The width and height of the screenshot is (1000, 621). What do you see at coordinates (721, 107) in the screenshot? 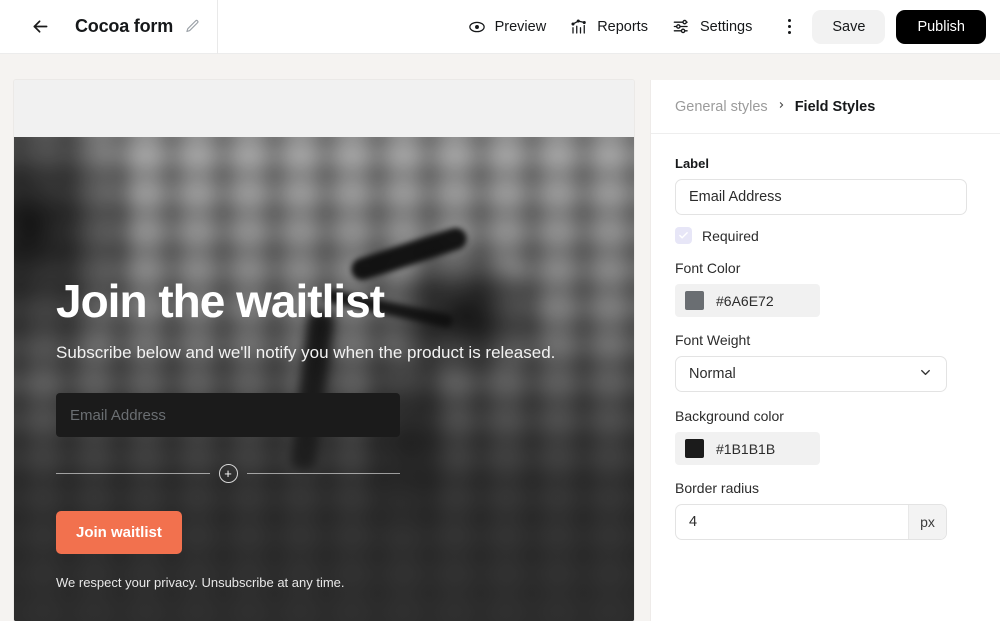
I see `breadcrumb-general-styles: General styles` at bounding box center [721, 107].